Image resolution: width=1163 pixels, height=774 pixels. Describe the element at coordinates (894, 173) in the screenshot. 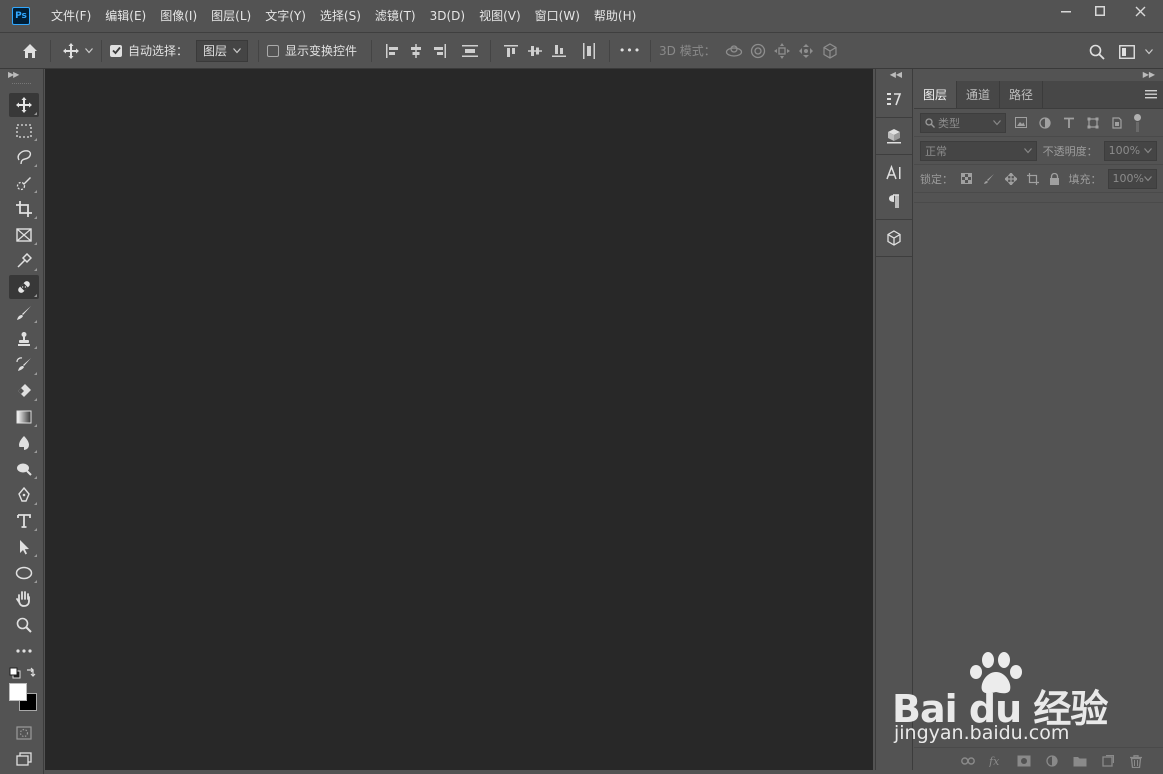

I see `character-panel-icon` at that location.